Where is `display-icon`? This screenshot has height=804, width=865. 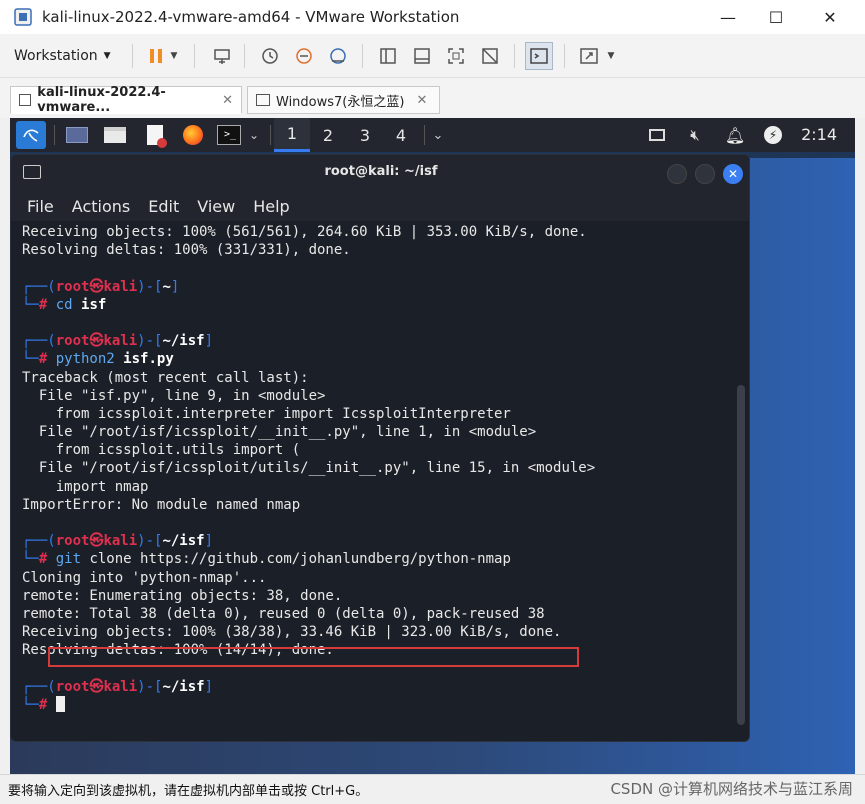
display-icon is located at coordinates (657, 135).